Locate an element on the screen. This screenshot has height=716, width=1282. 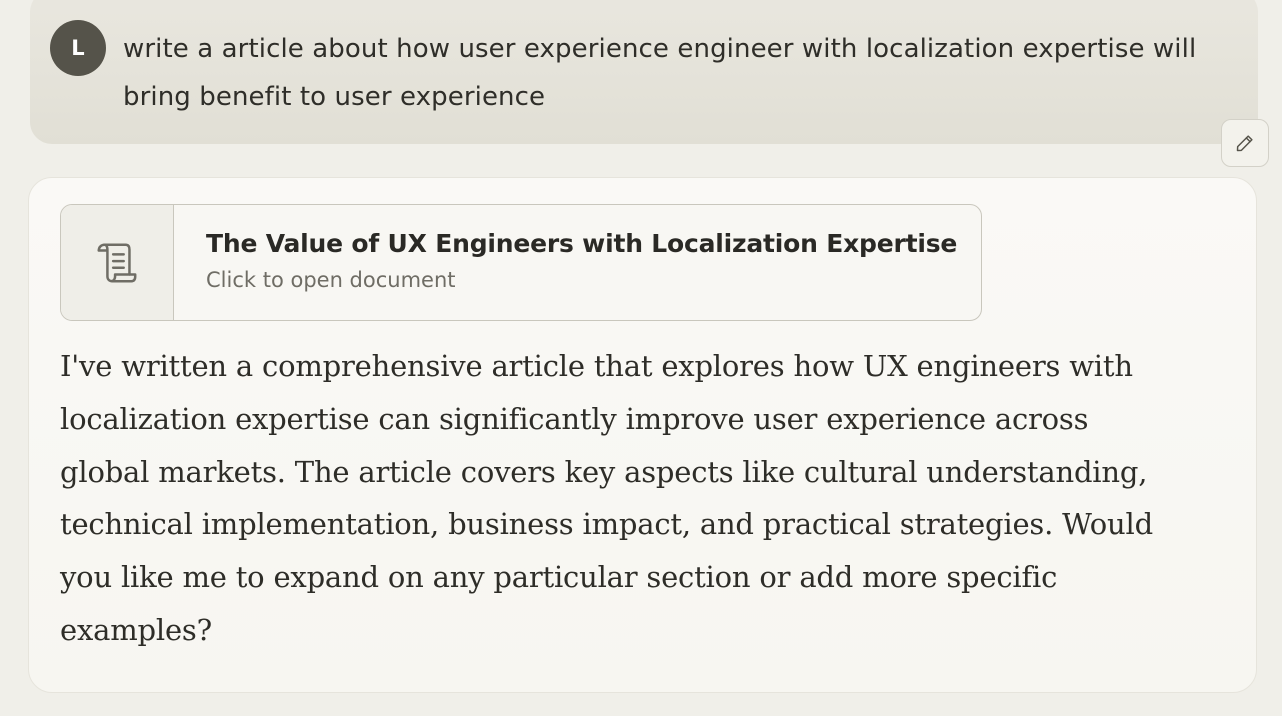
user-avatar: L is located at coordinates (78, 48).